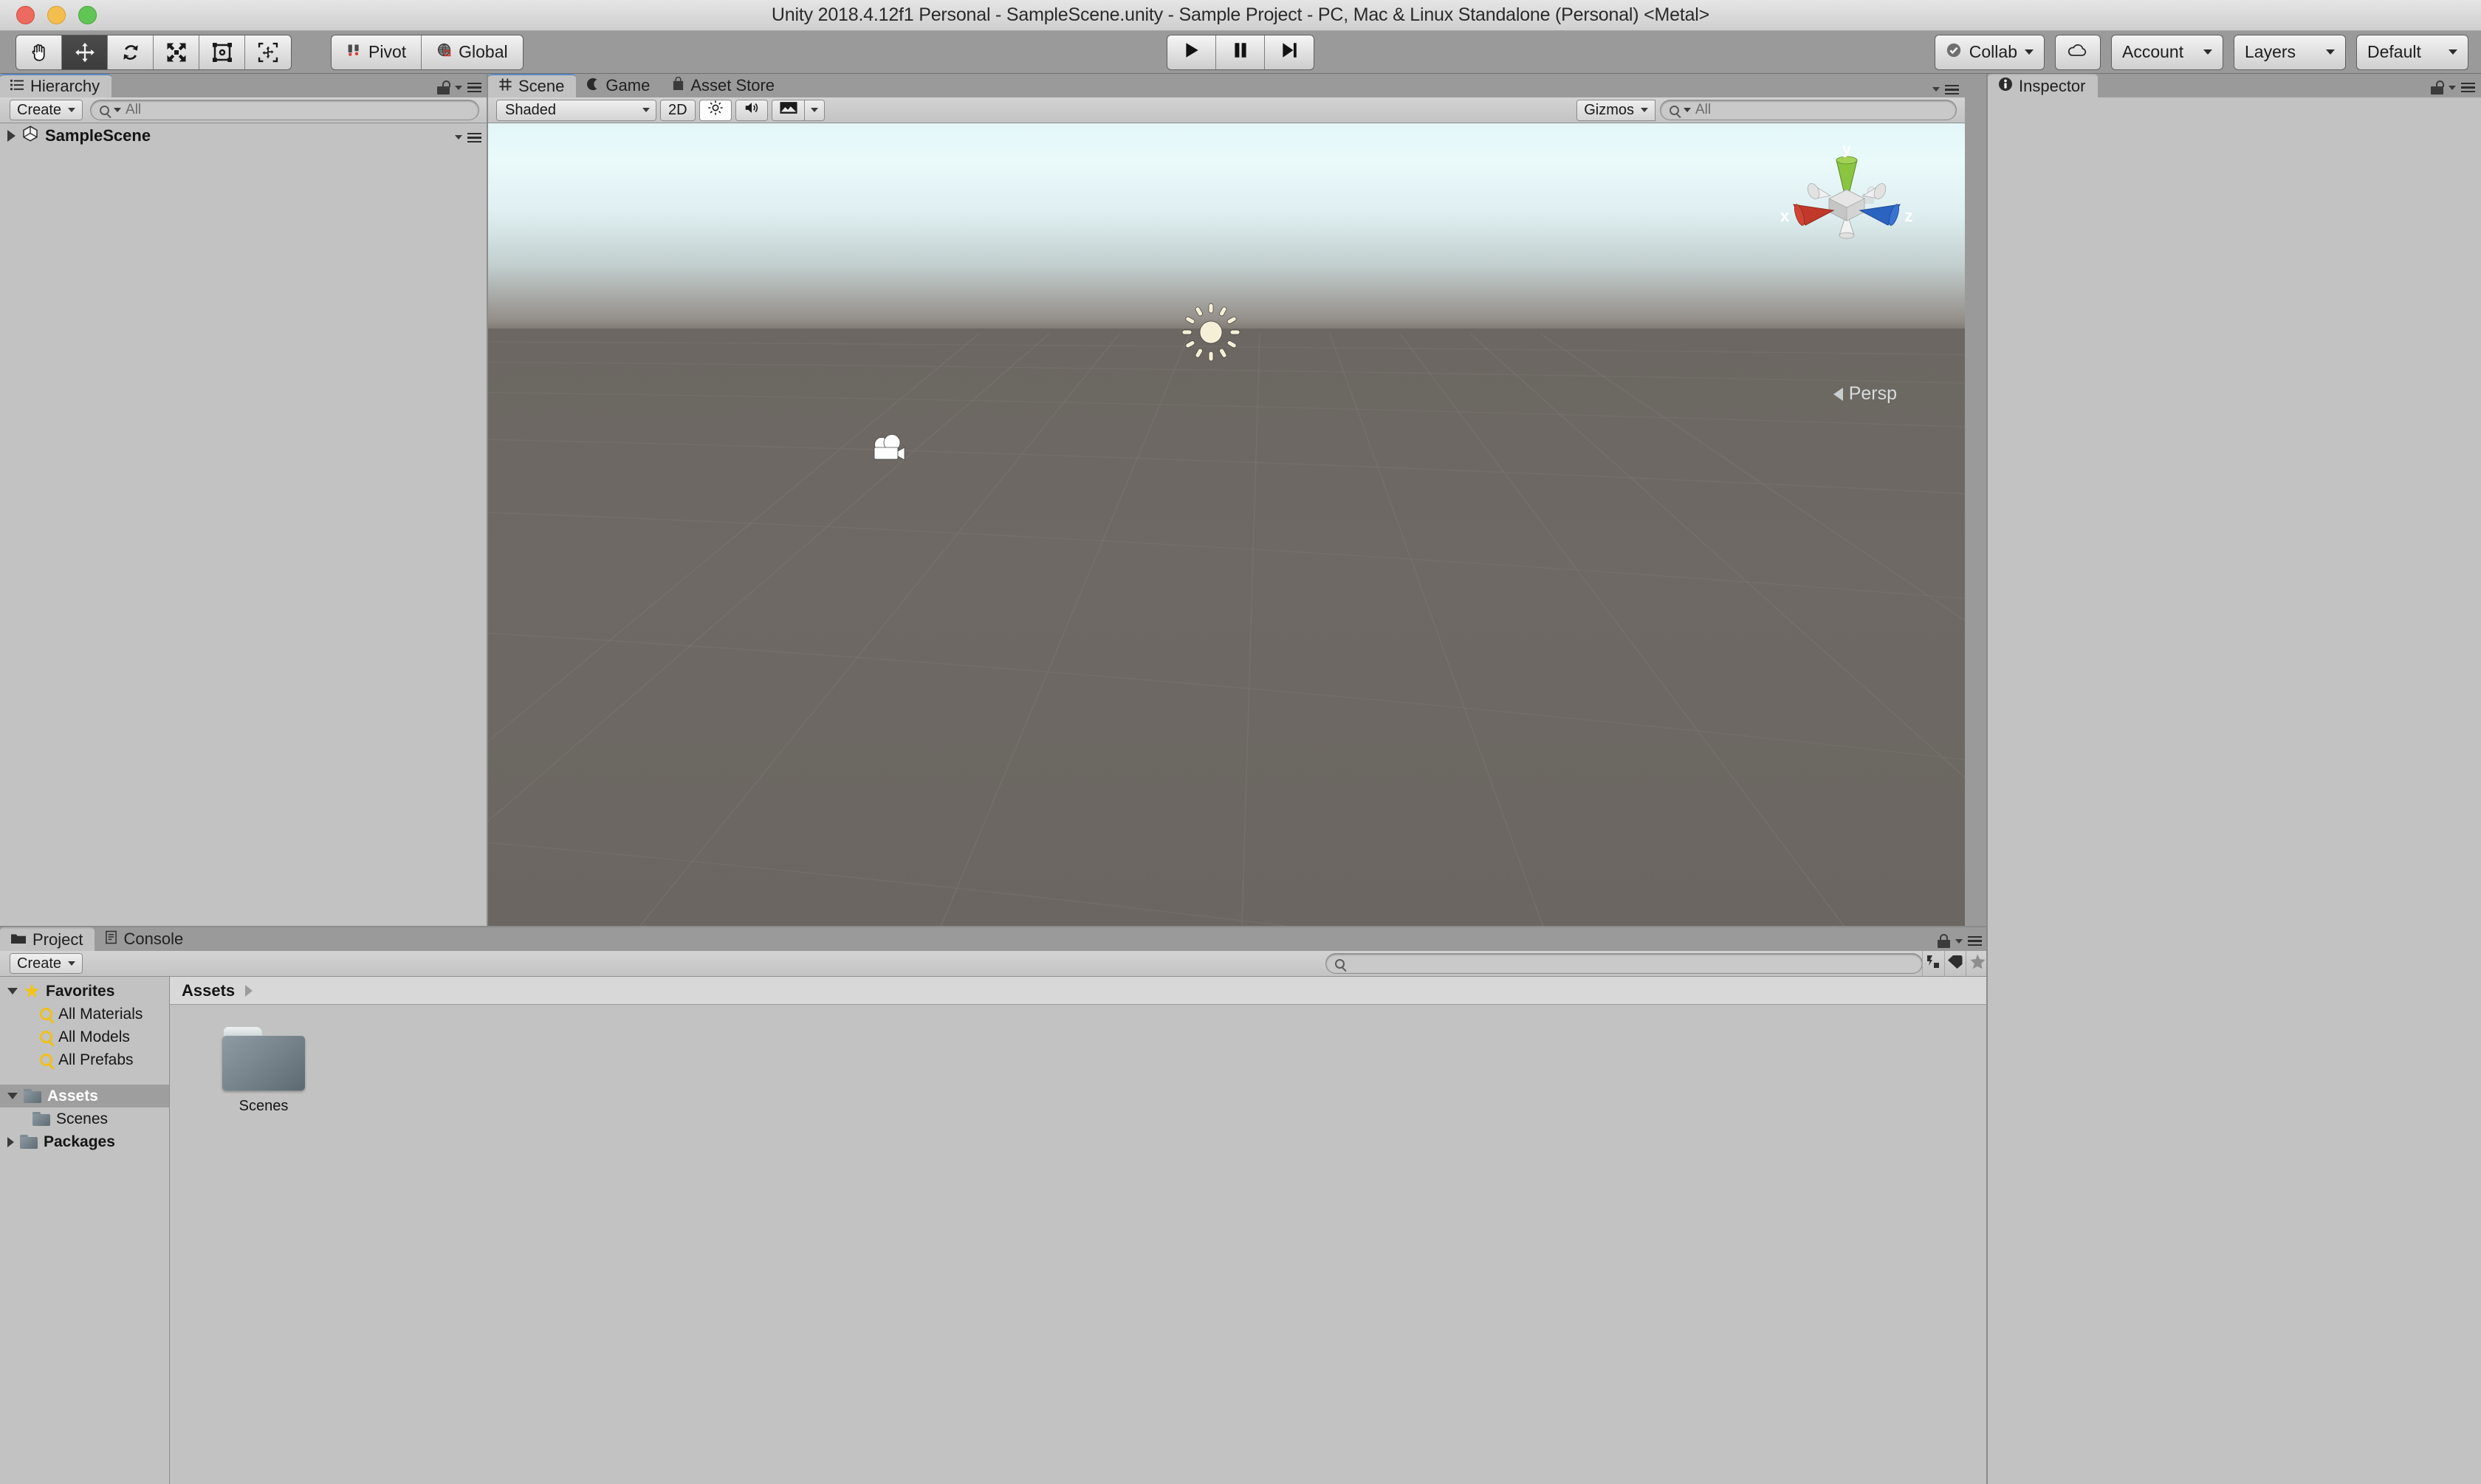 Image resolution: width=2481 pixels, height=1484 pixels. I want to click on sidebar-item-all-materials: All Materials, so click(84, 1014).